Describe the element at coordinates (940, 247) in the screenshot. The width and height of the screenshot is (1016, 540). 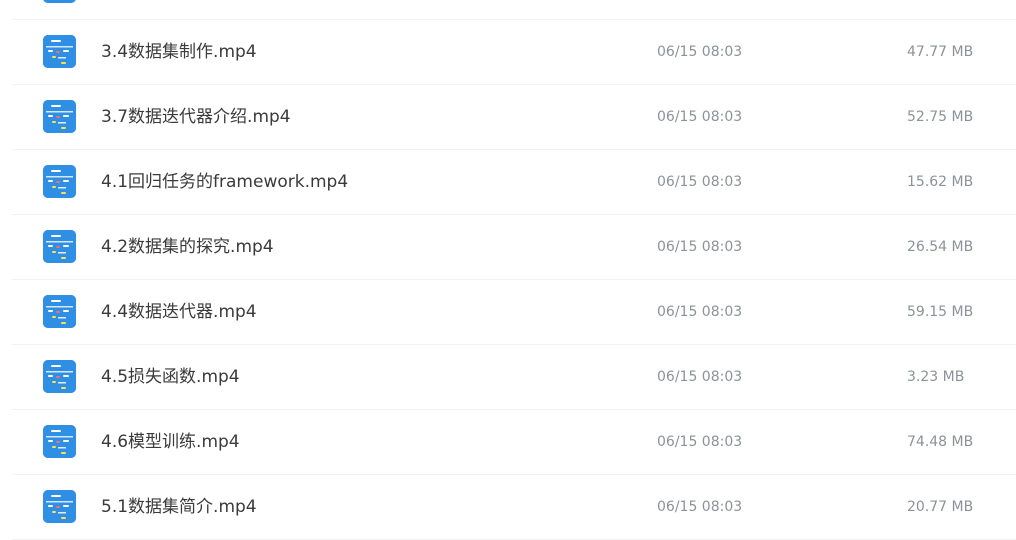
I see `file-size: 26.54 MB` at that location.